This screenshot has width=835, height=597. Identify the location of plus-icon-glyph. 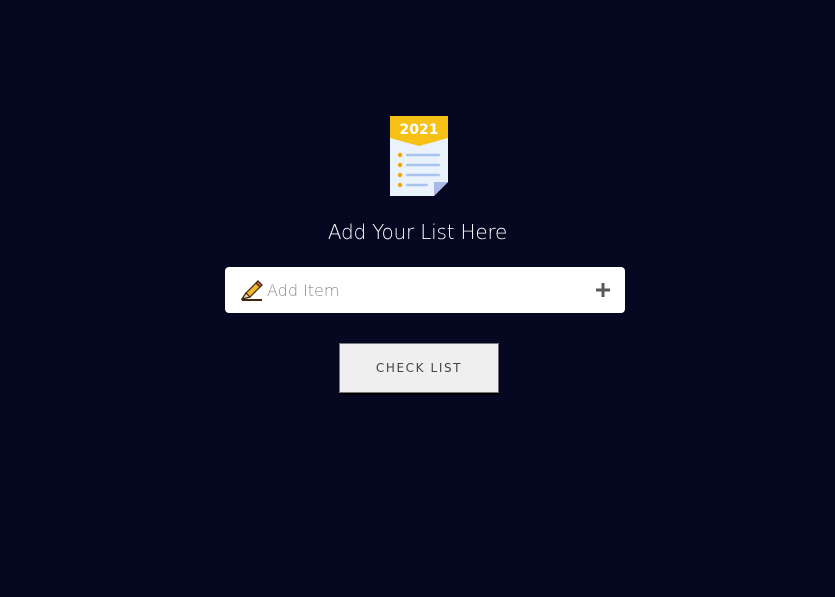
(603, 290).